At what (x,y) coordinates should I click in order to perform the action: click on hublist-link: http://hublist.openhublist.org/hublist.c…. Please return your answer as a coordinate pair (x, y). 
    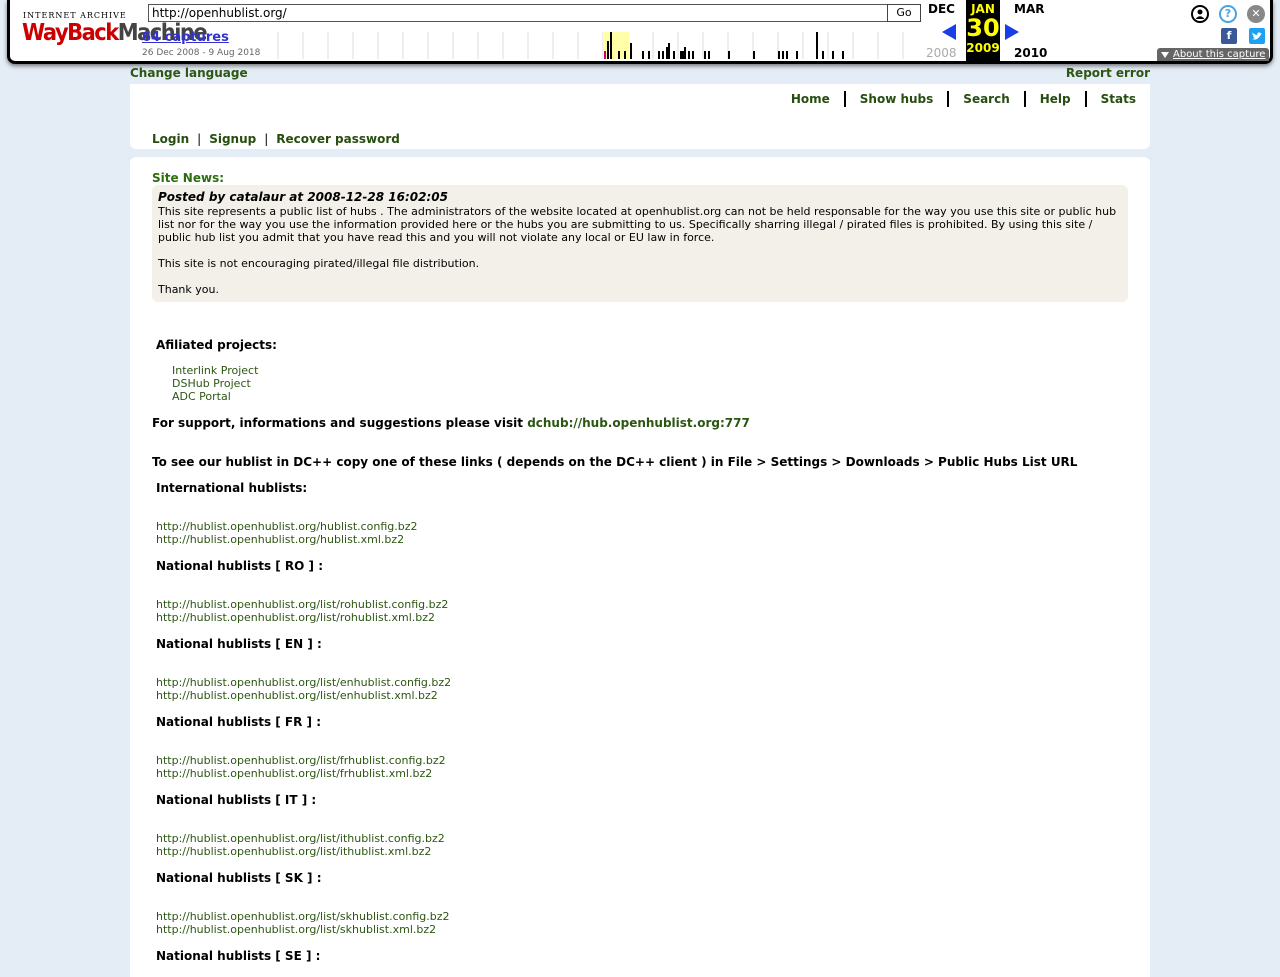
    Looking at the image, I should click on (287, 526).